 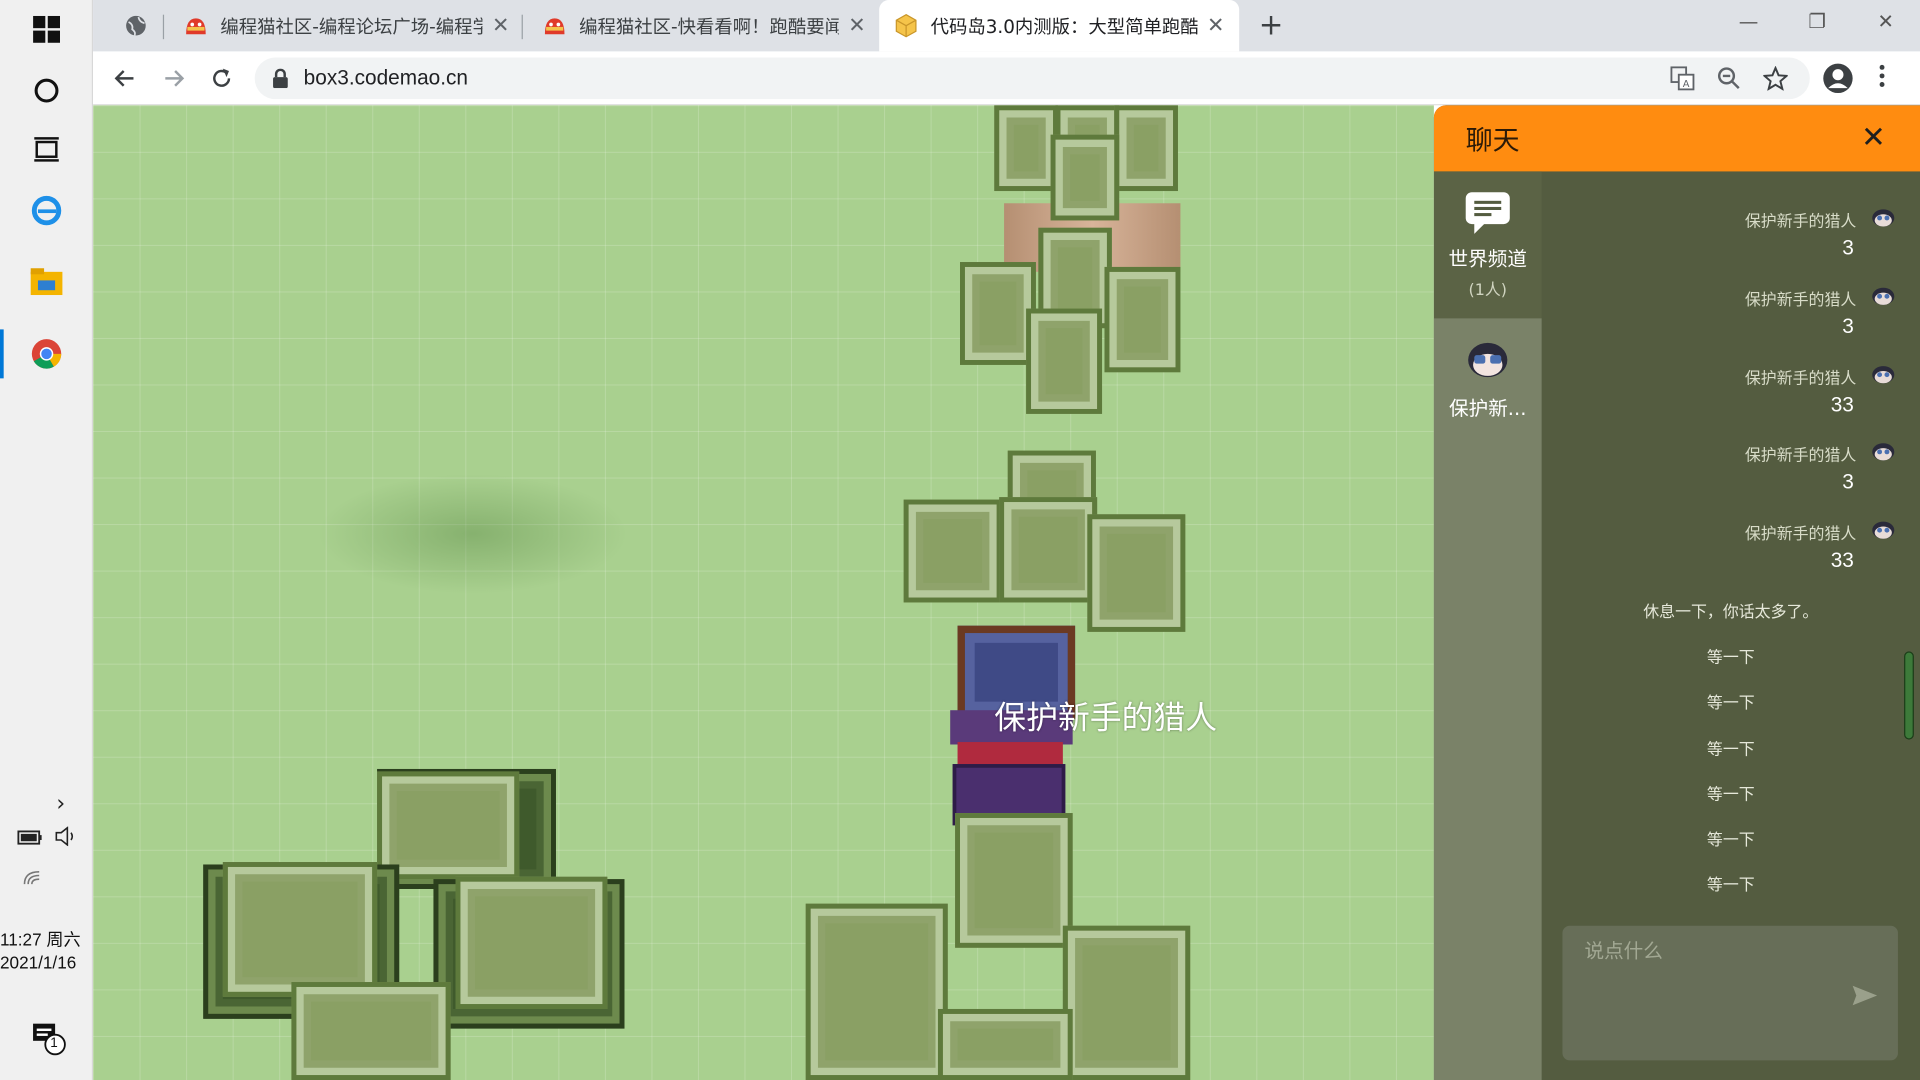 What do you see at coordinates (1487, 259) in the screenshot?
I see `channel-world-label: 世界频道` at bounding box center [1487, 259].